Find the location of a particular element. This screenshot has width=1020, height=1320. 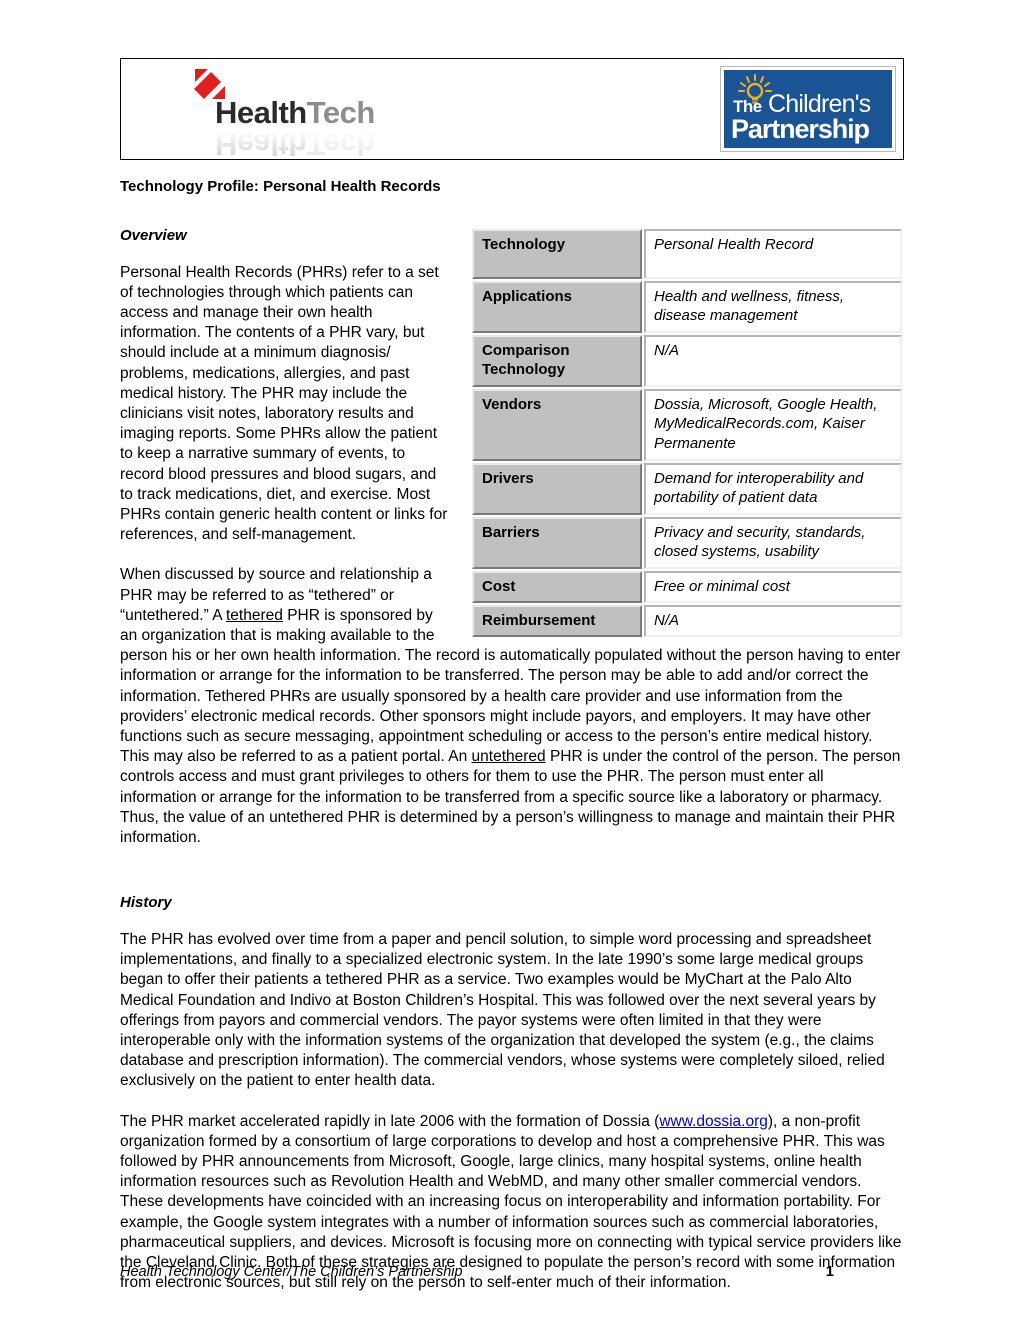

table-row: Technology Personal Health Record is located at coordinates (687, 253).